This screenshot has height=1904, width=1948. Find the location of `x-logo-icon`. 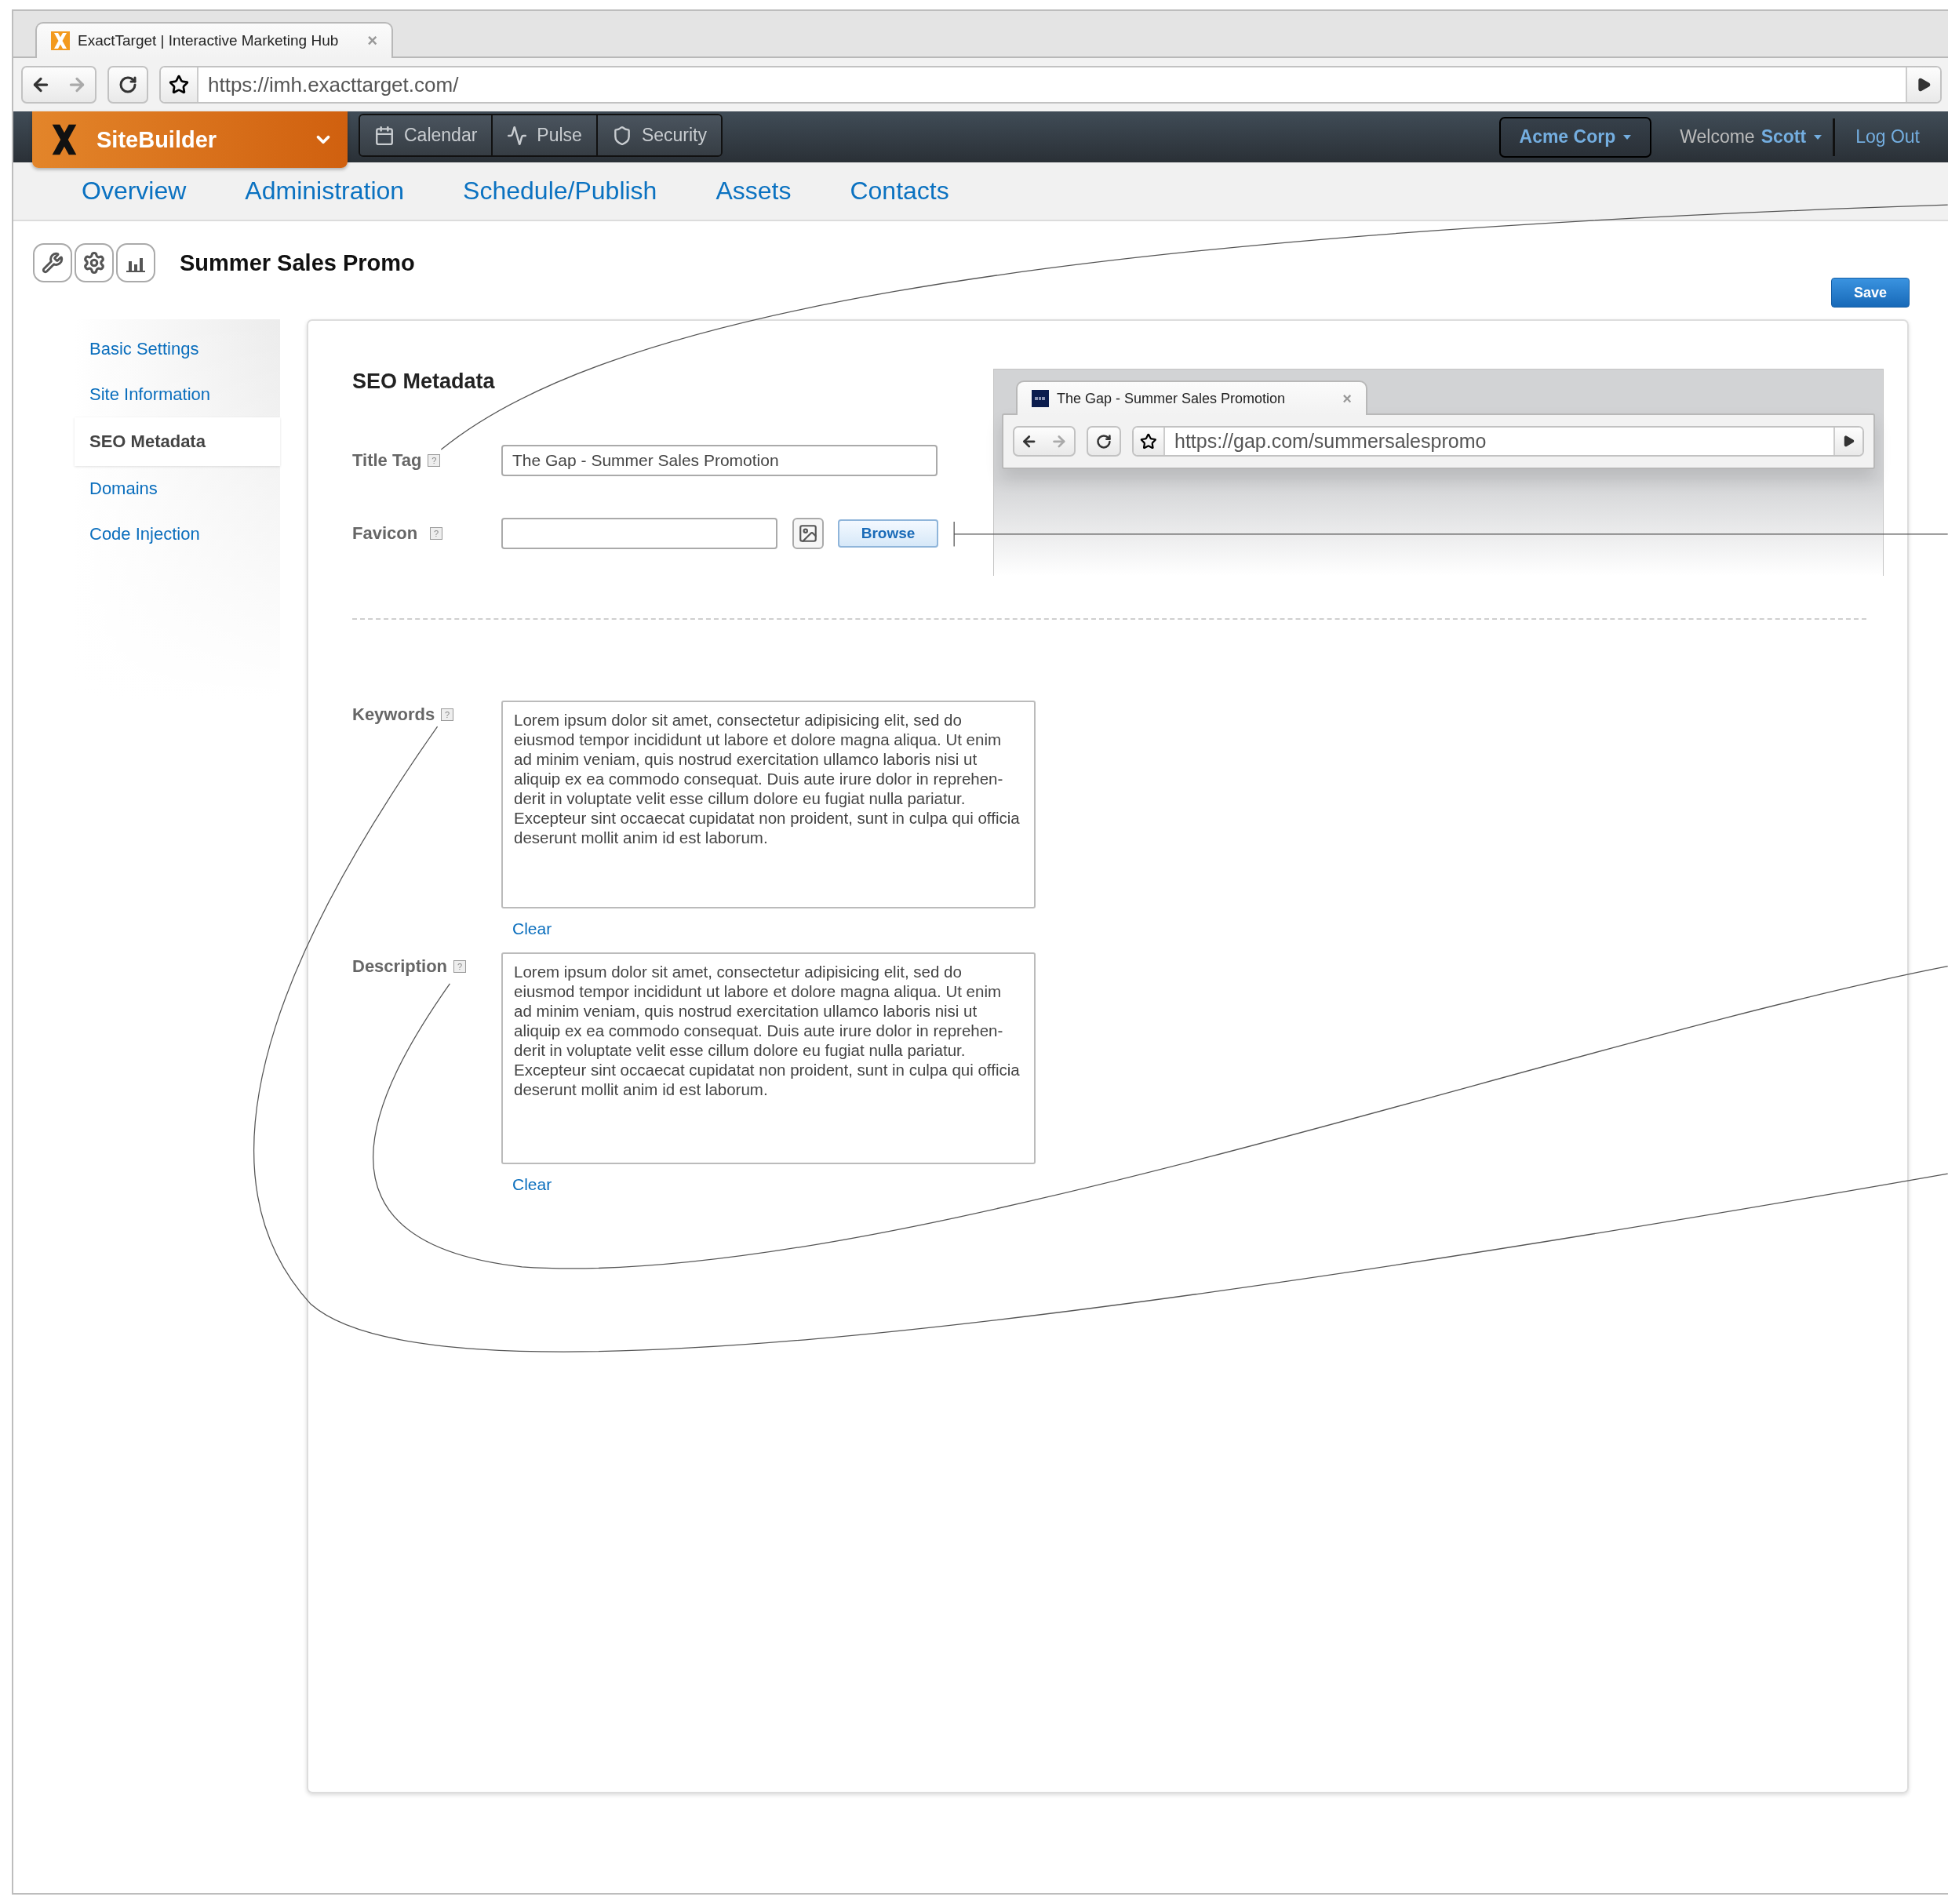

x-logo-icon is located at coordinates (60, 40).